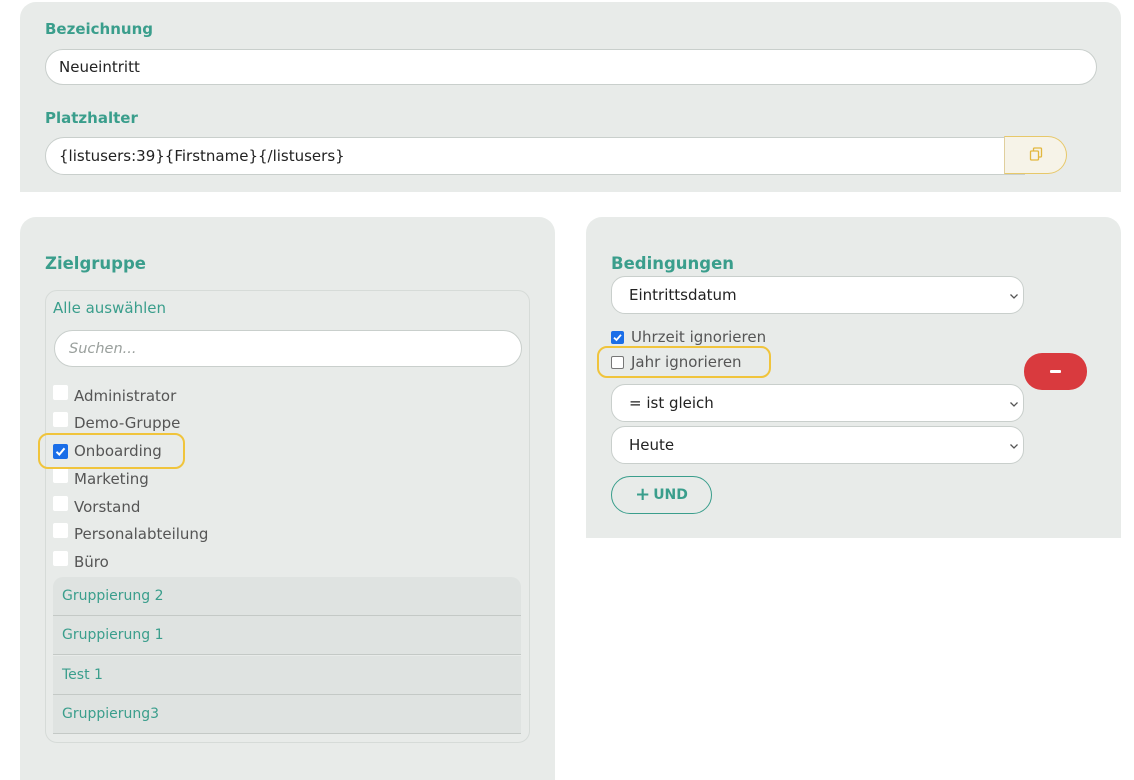 This screenshot has height=780, width=1134. Describe the element at coordinates (99, 29) in the screenshot. I see `name-label: Bezeichnung` at that location.